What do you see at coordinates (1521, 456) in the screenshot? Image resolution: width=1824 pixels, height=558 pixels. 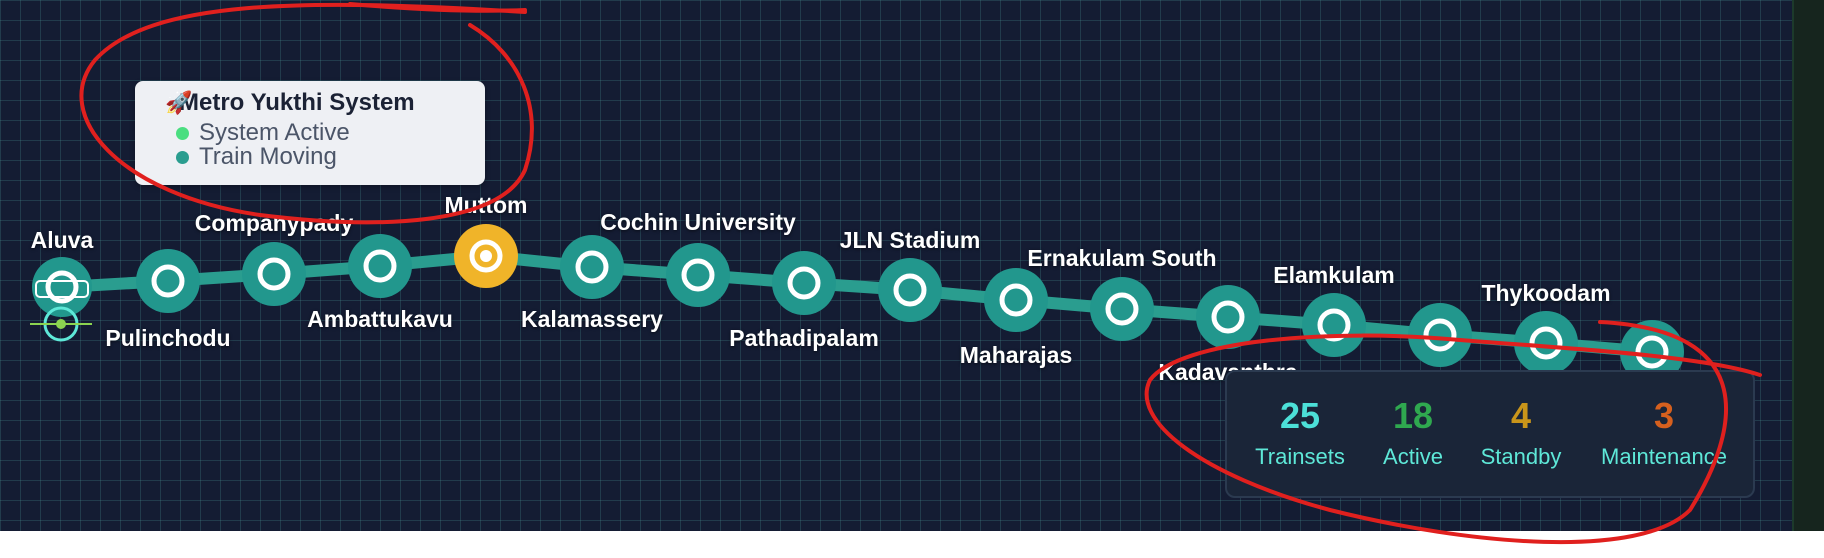 I see `stat-label: Standby` at bounding box center [1521, 456].